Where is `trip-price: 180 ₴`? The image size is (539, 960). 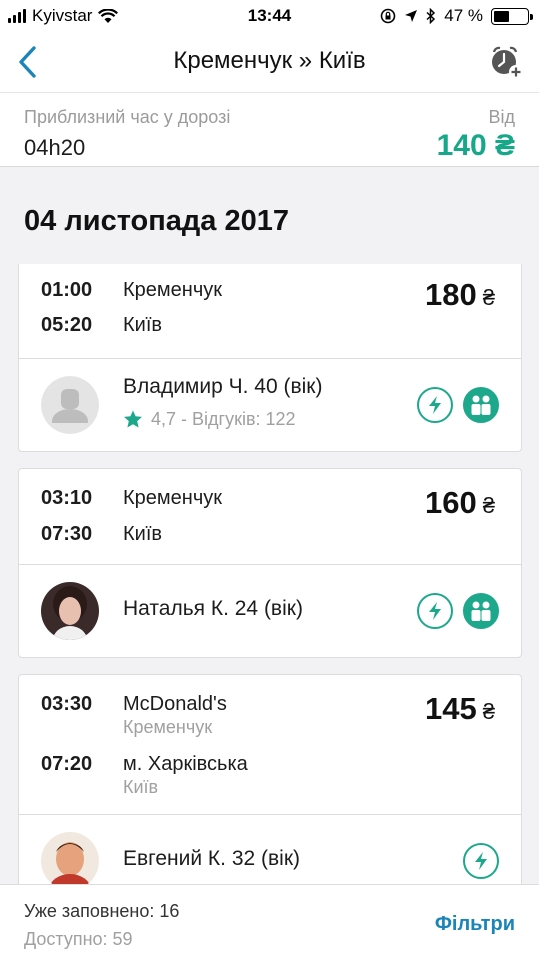 trip-price: 180 ₴ is located at coordinates (460, 295).